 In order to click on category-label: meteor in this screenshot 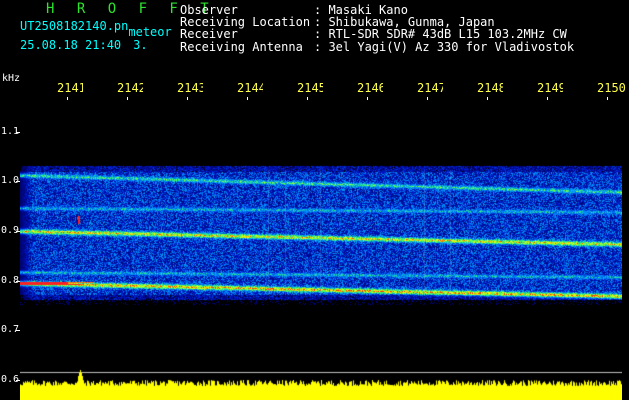, I will do `click(150, 32)`.